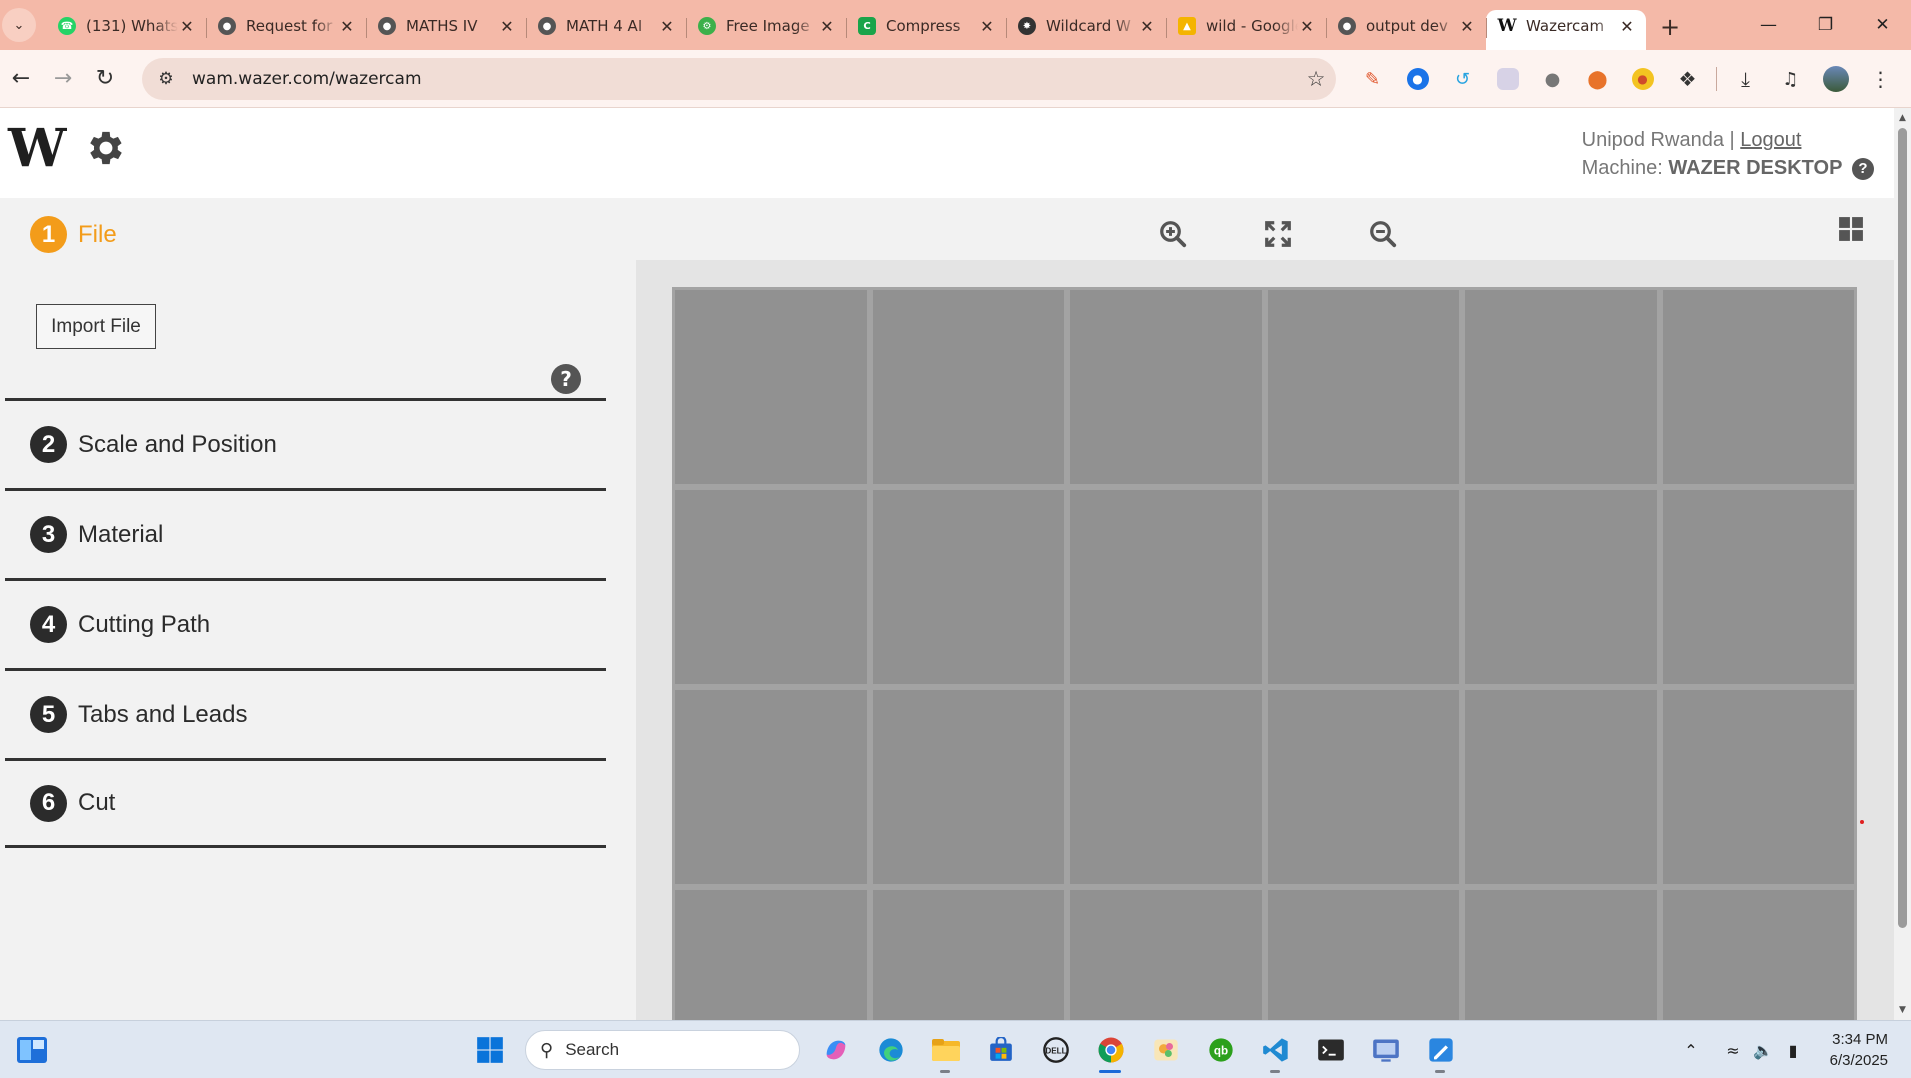  Describe the element at coordinates (1825, 25) in the screenshot. I see `restore-icon: ❐` at that location.